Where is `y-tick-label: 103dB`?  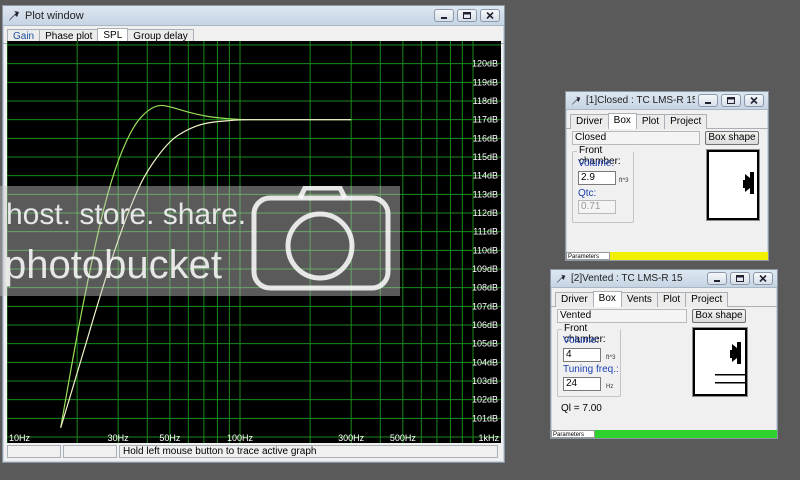 y-tick-label: 103dB is located at coordinates (485, 381).